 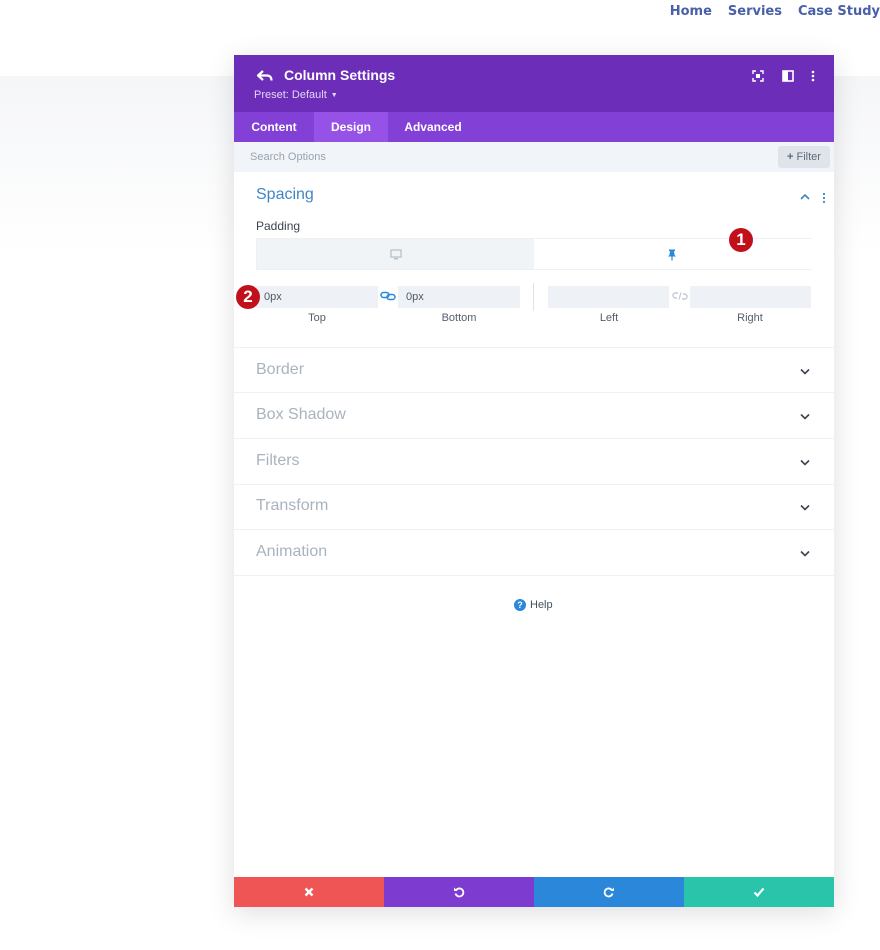 I want to click on preset-label: Preset: Default, so click(x=290, y=95).